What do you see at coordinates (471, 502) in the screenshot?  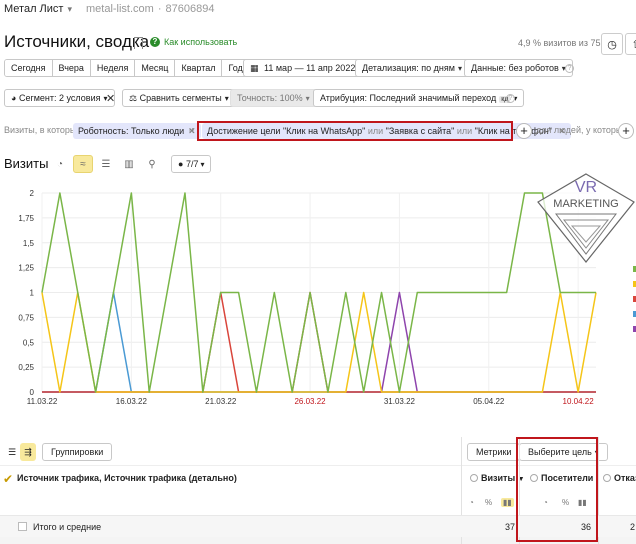 I see `pie-icon: ◔` at bounding box center [471, 502].